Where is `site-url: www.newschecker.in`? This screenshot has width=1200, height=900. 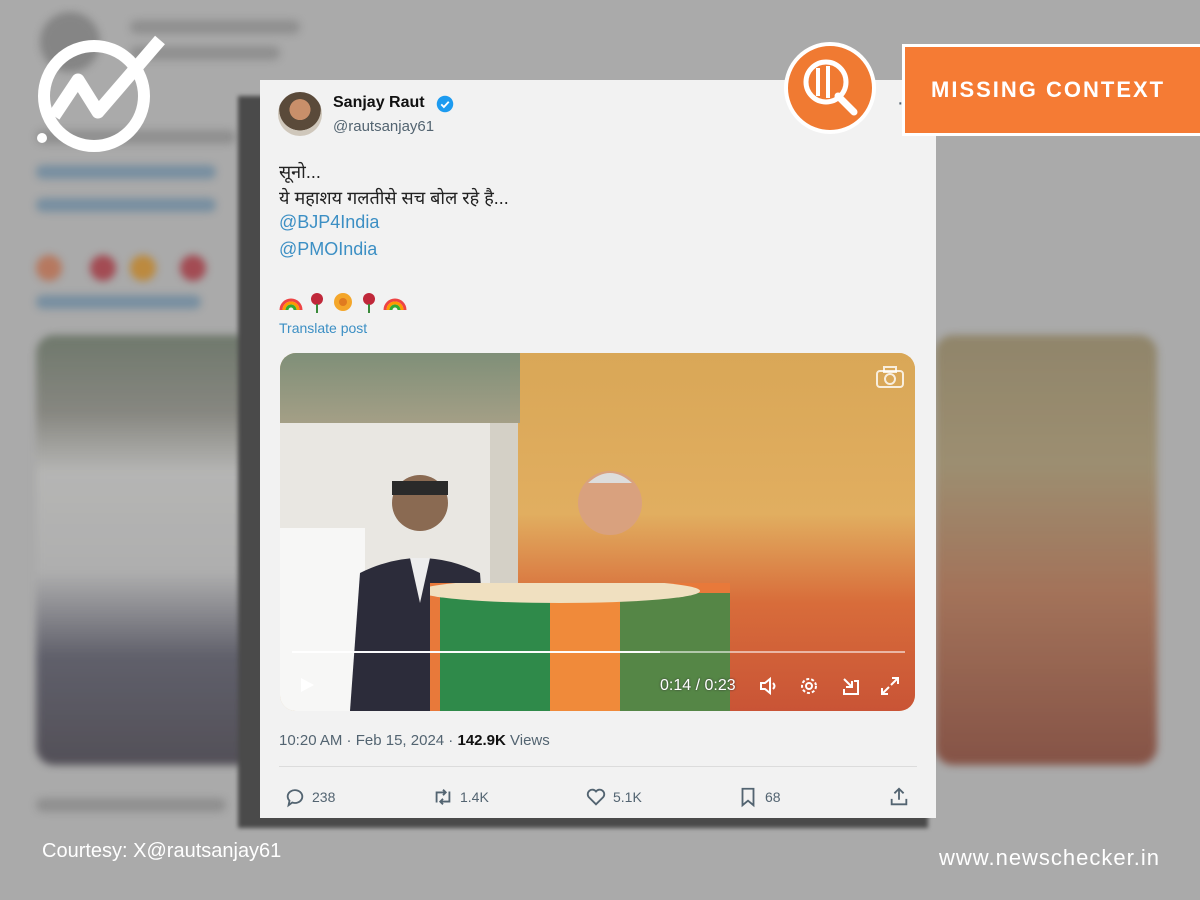
site-url: www.newschecker.in is located at coordinates (1049, 857).